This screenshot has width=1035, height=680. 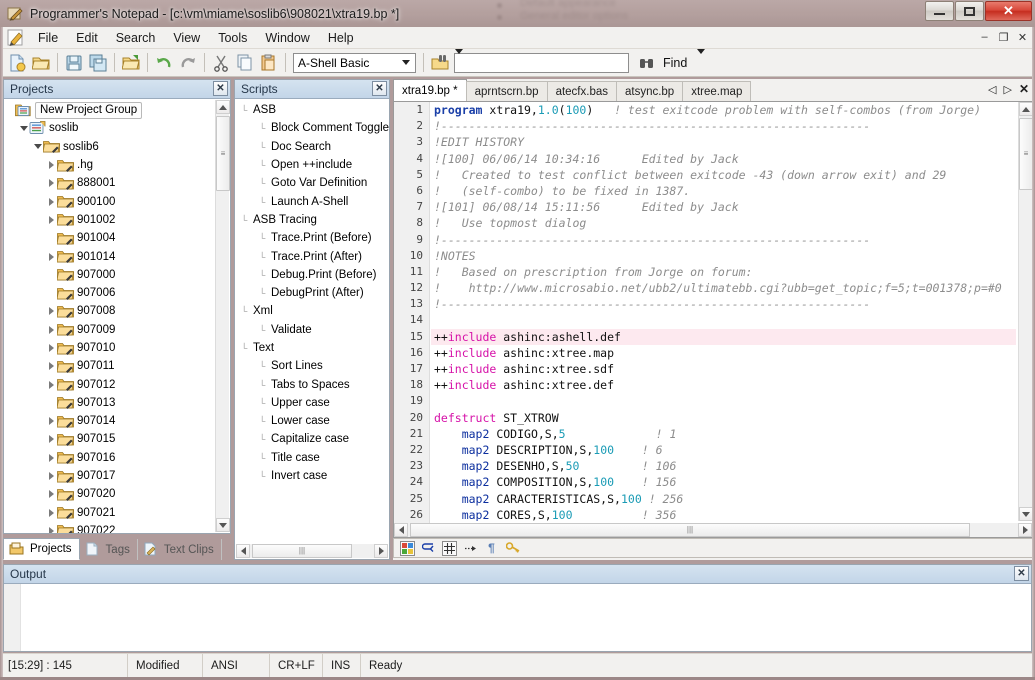 I want to click on project-tree-item: .hg, so click(x=117, y=165).